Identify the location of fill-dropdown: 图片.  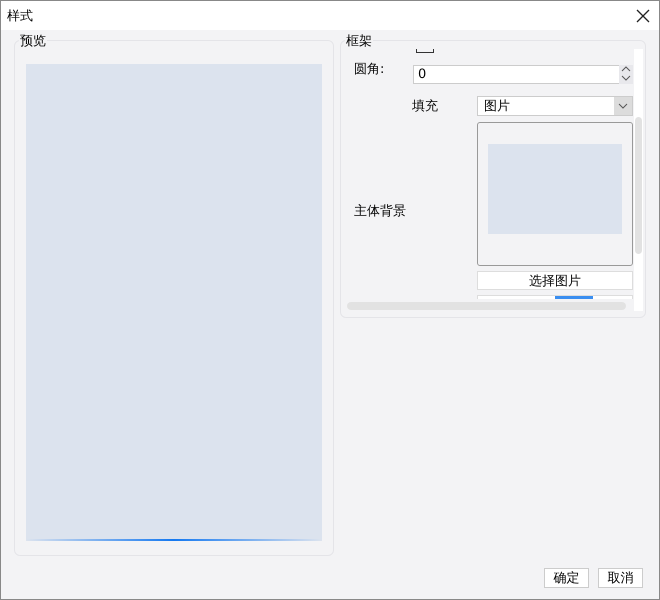
(555, 106).